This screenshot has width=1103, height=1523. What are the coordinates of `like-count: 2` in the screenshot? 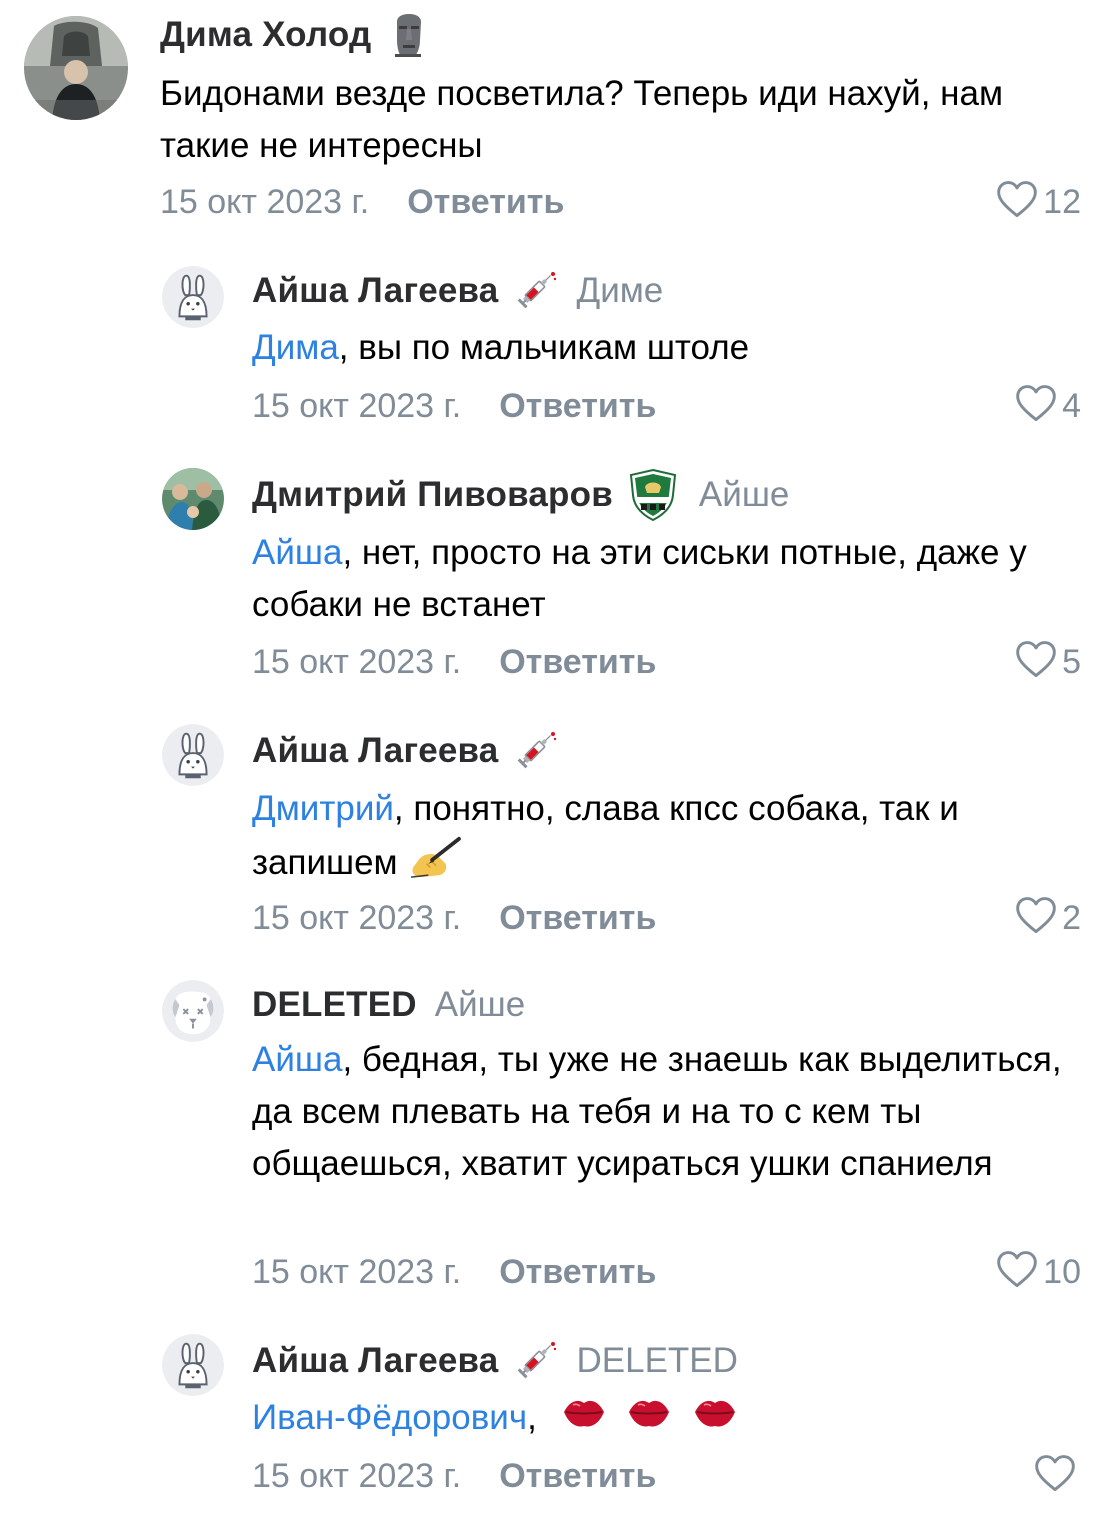 It's located at (1071, 917).